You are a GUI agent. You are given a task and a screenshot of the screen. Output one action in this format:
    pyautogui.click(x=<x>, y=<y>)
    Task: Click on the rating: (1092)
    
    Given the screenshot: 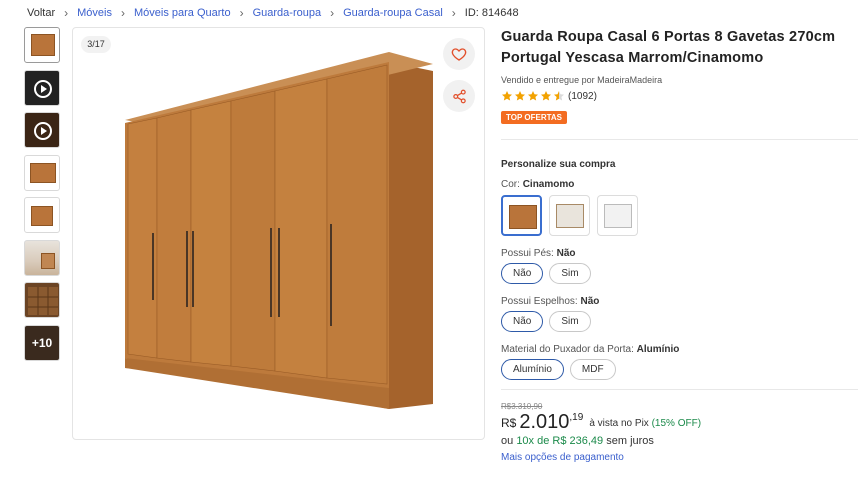 What is the action you would take?
    pyautogui.click(x=679, y=96)
    